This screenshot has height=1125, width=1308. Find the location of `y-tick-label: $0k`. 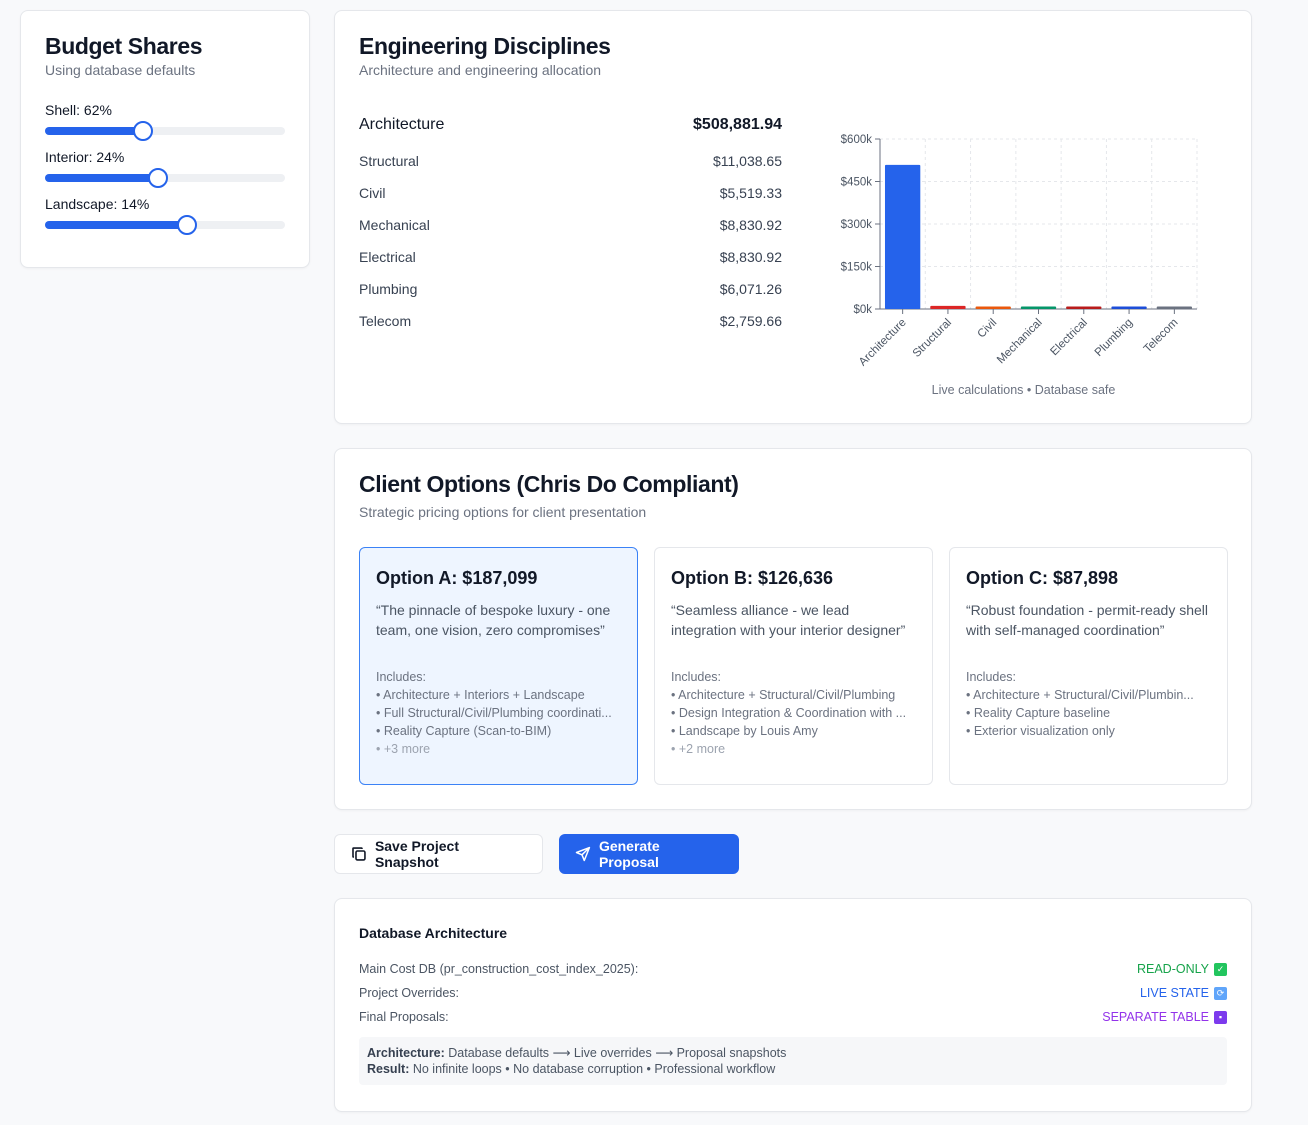

y-tick-label: $0k is located at coordinates (862, 310).